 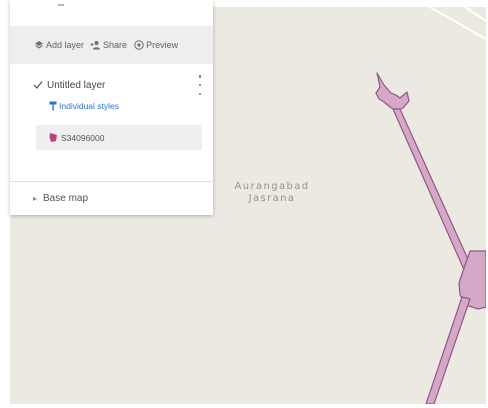 What do you see at coordinates (434, 195) in the screenshot?
I see `polygon-corridor-north` at bounding box center [434, 195].